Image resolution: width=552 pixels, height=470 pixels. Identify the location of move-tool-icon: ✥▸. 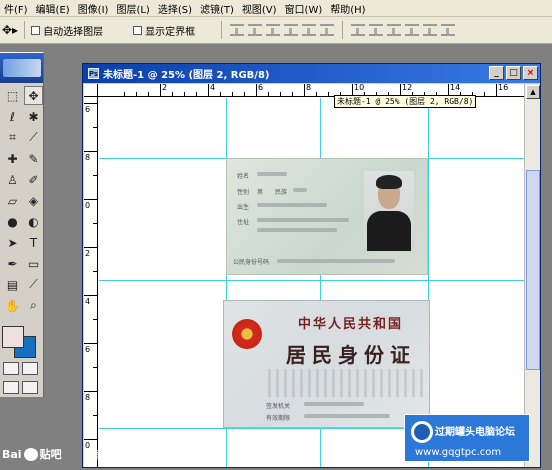
(10, 30).